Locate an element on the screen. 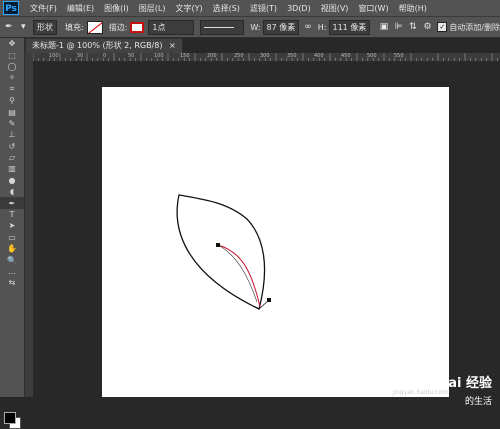 The width and height of the screenshot is (500, 429). clone-stamp-tool-icon: ⊥ is located at coordinates (12, 134).